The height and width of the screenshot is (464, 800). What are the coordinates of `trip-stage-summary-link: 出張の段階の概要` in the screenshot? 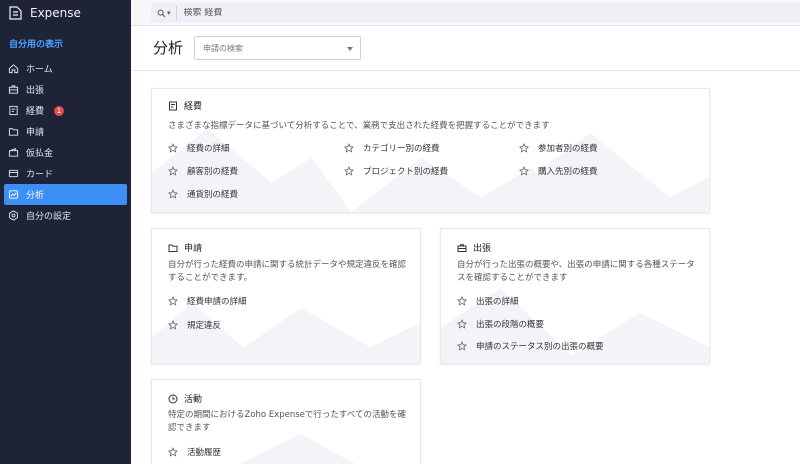 It's located at (500, 324).